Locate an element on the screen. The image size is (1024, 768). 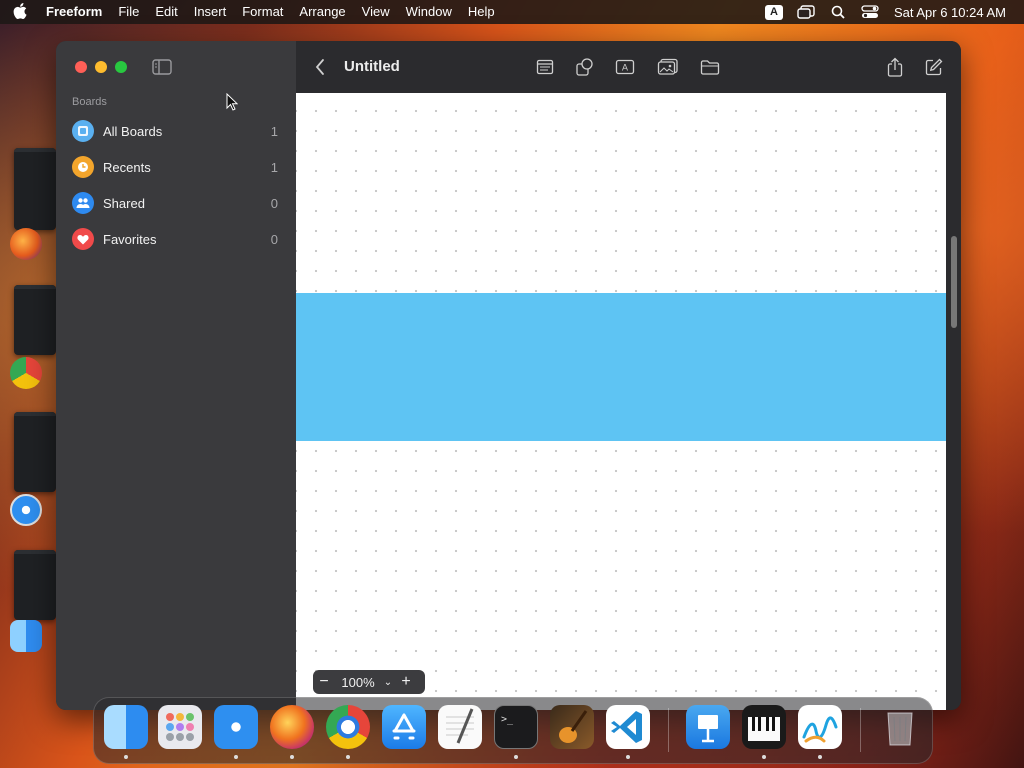
menu-arrange: Arrange is located at coordinates (322, 12).